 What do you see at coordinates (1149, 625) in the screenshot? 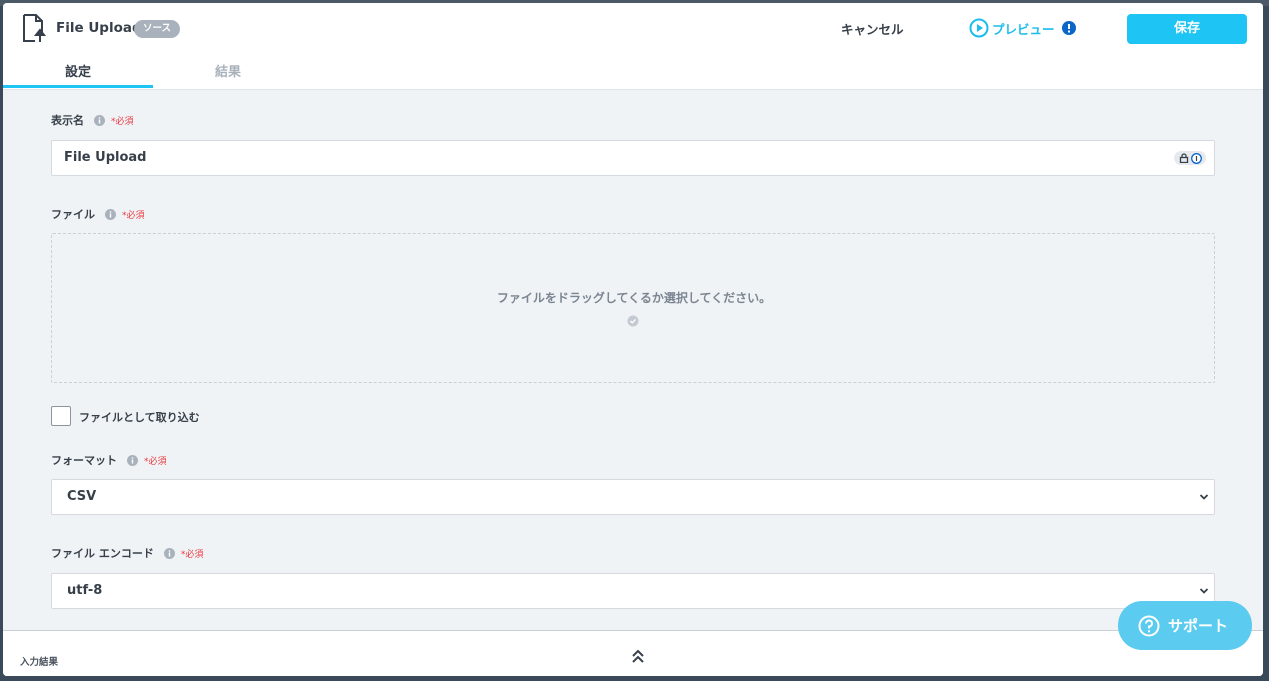
I see `help-circle-icon` at bounding box center [1149, 625].